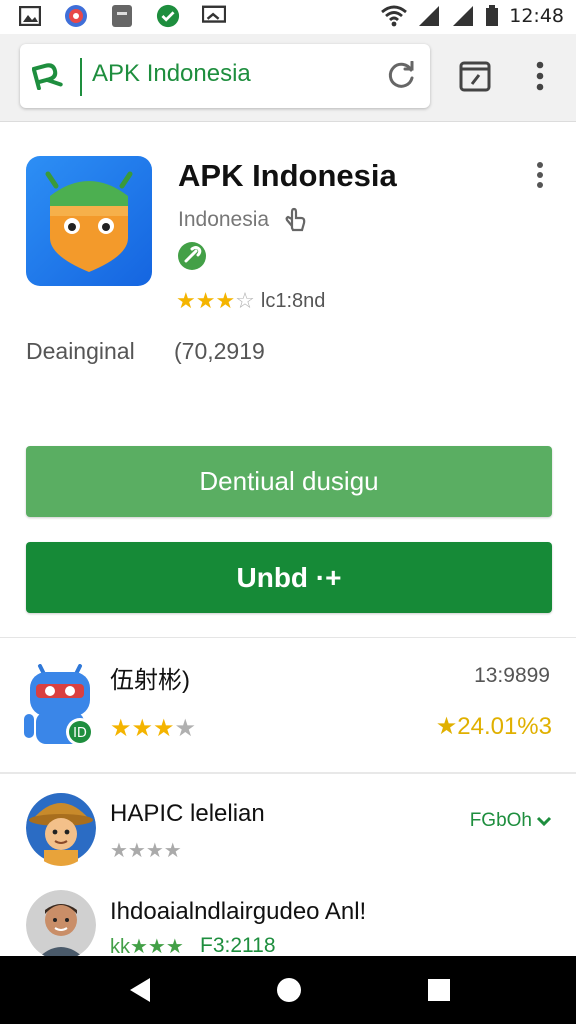 This screenshot has height=1024, width=576. What do you see at coordinates (500, 820) in the screenshot?
I see `list-item-link-label: FGbOh` at bounding box center [500, 820].